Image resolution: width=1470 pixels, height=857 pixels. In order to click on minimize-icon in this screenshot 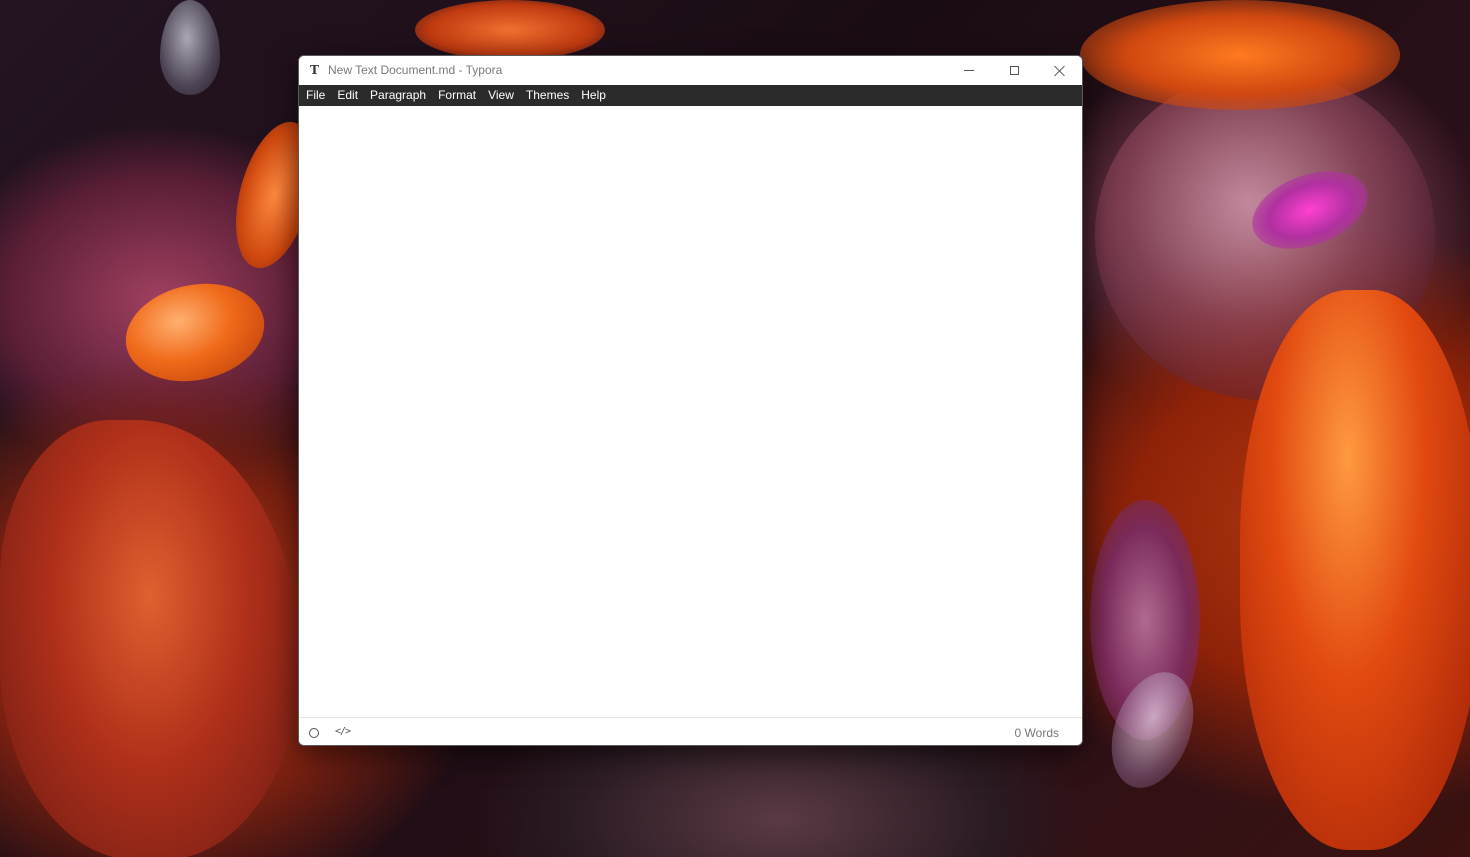, I will do `click(969, 70)`.